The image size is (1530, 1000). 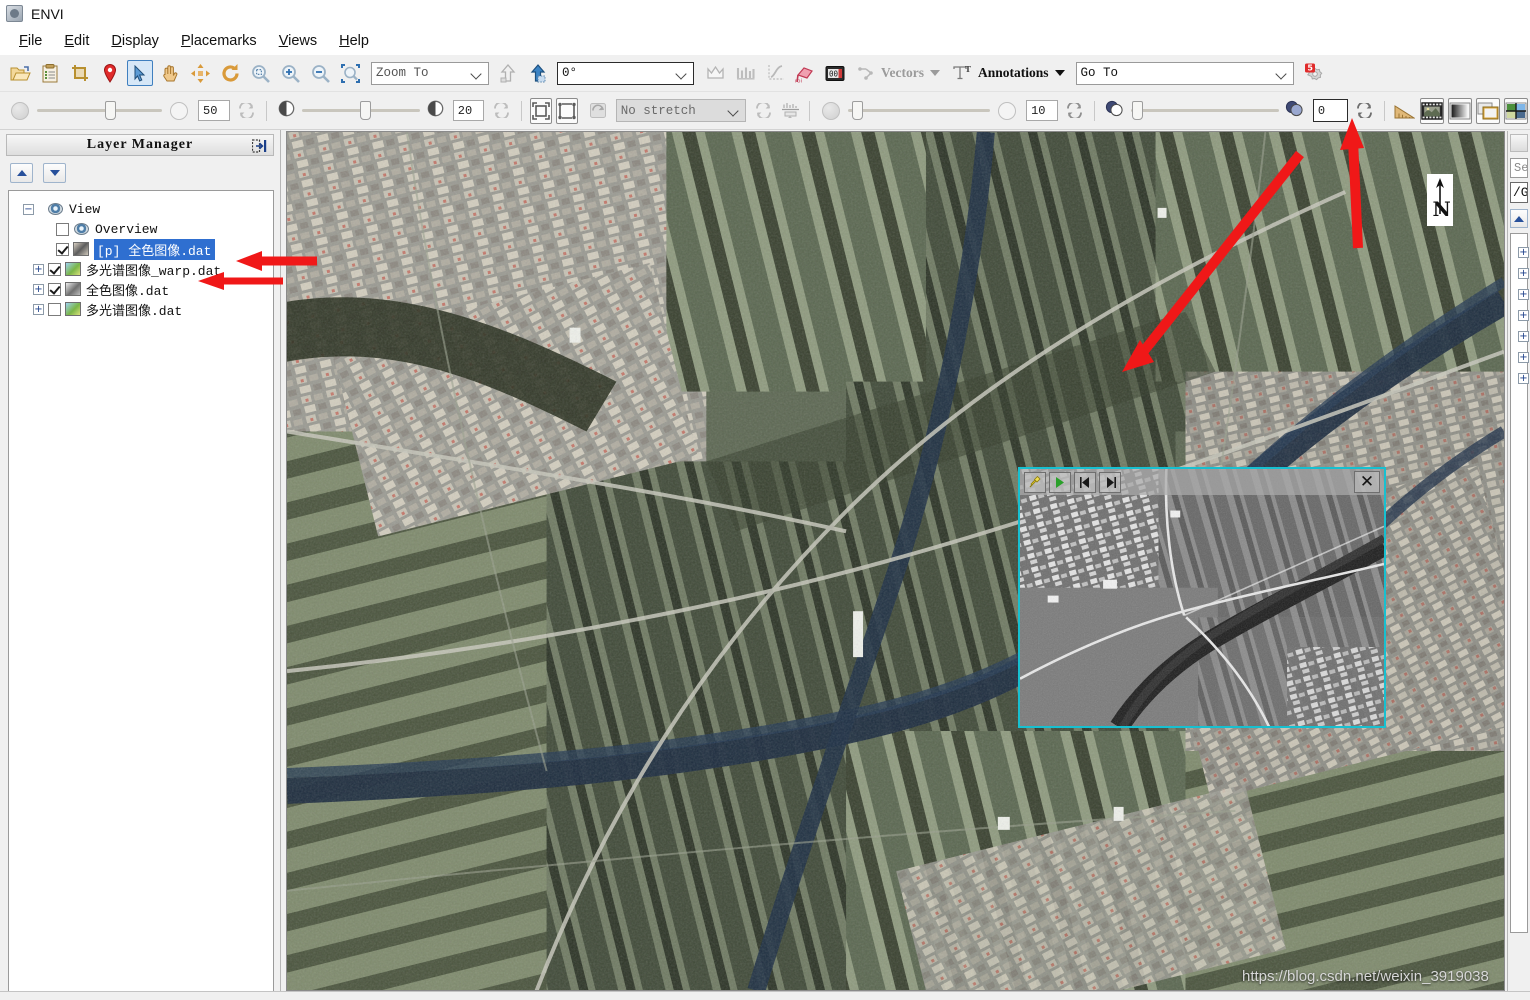 What do you see at coordinates (179, 110) in the screenshot?
I see `transparency-knob-right` at bounding box center [179, 110].